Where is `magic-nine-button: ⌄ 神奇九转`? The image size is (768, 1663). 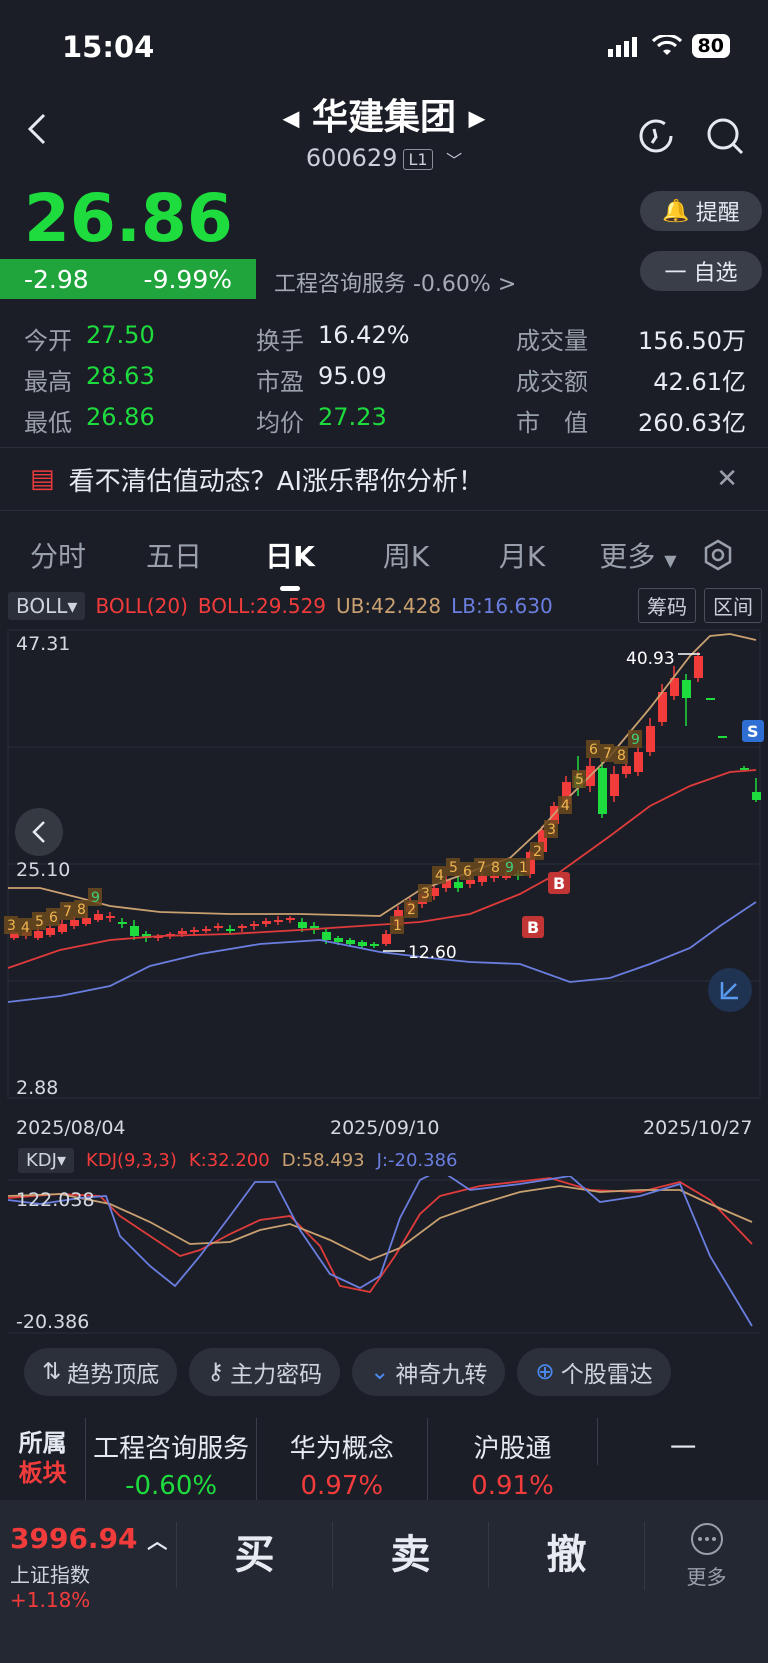
magic-nine-button: ⌄ 神奇九转 is located at coordinates (429, 1372).